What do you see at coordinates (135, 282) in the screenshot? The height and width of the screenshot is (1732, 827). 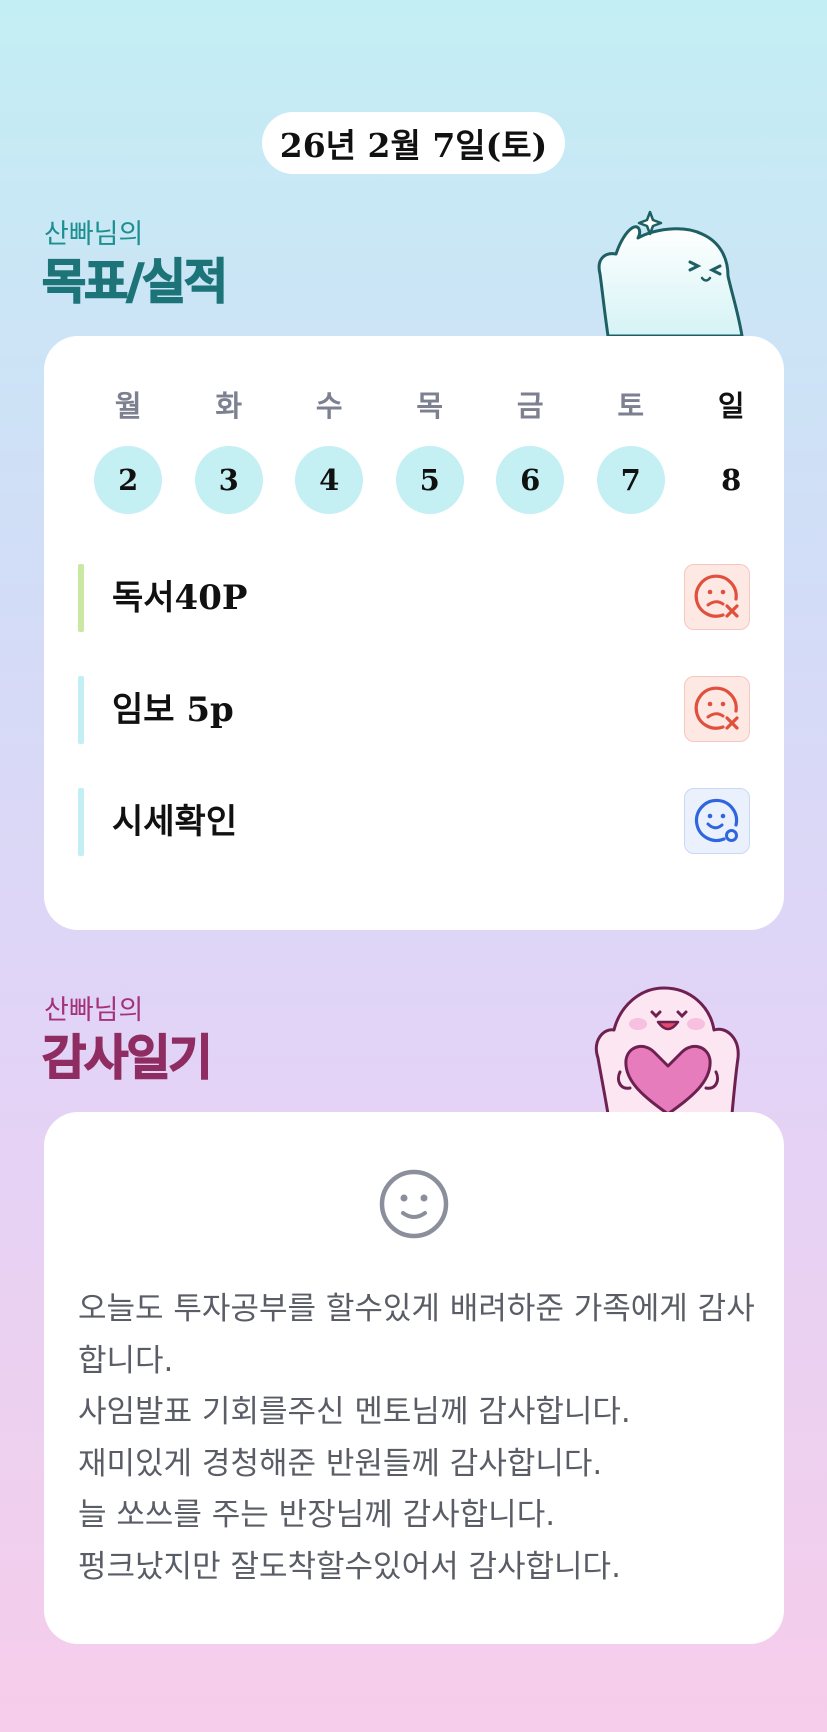 I see `goals-title: 목표/실적` at bounding box center [135, 282].